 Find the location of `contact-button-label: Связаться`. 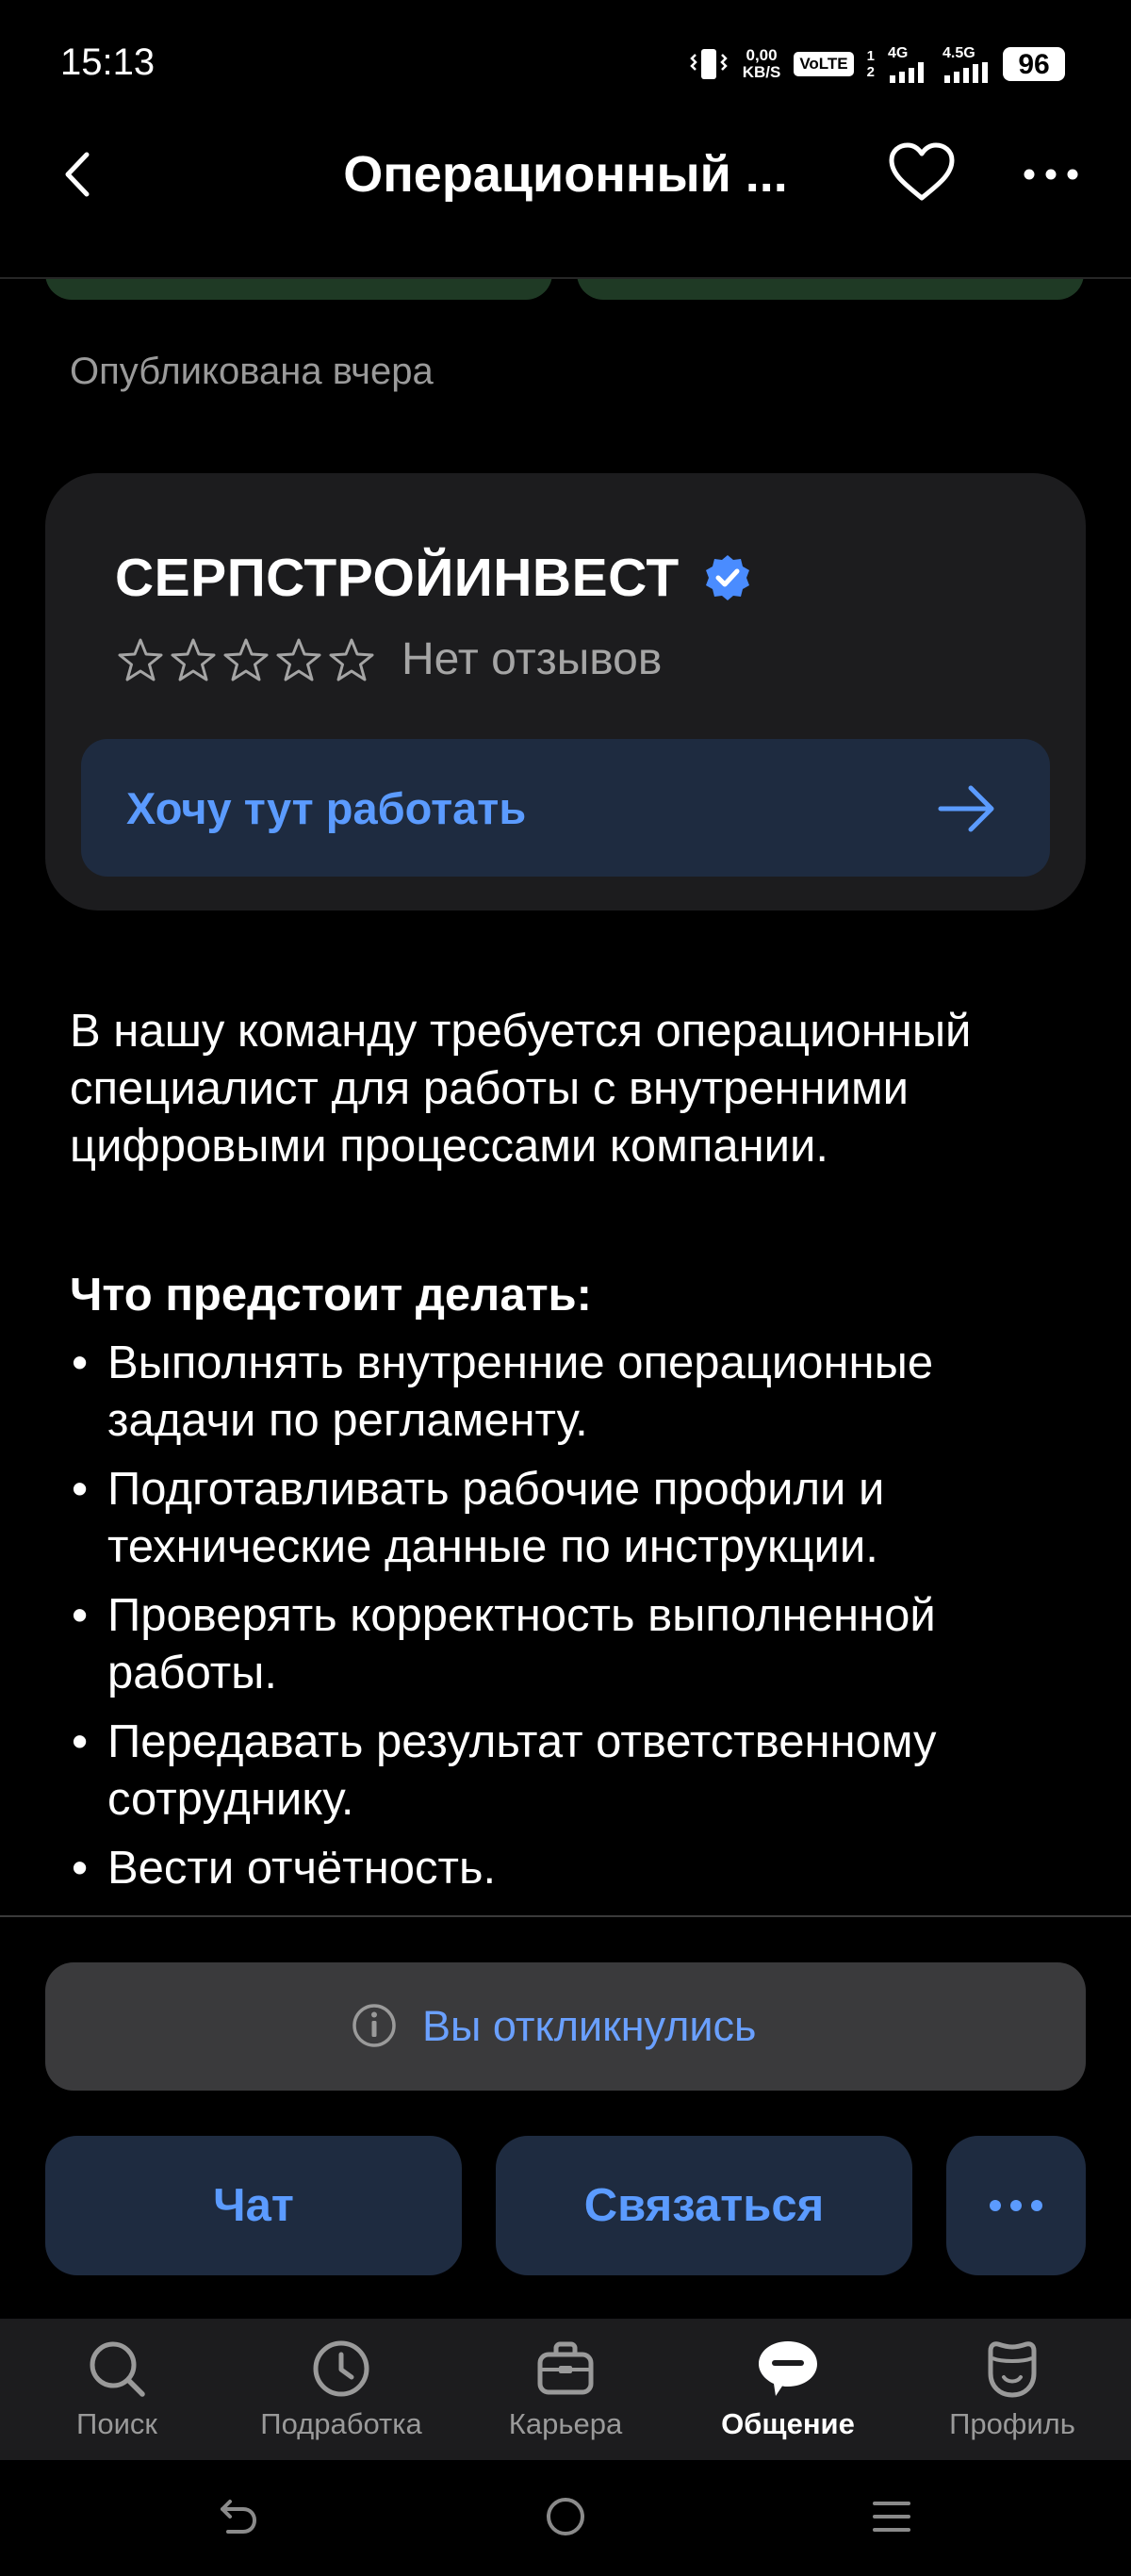

contact-button-label: Связаться is located at coordinates (704, 2205).